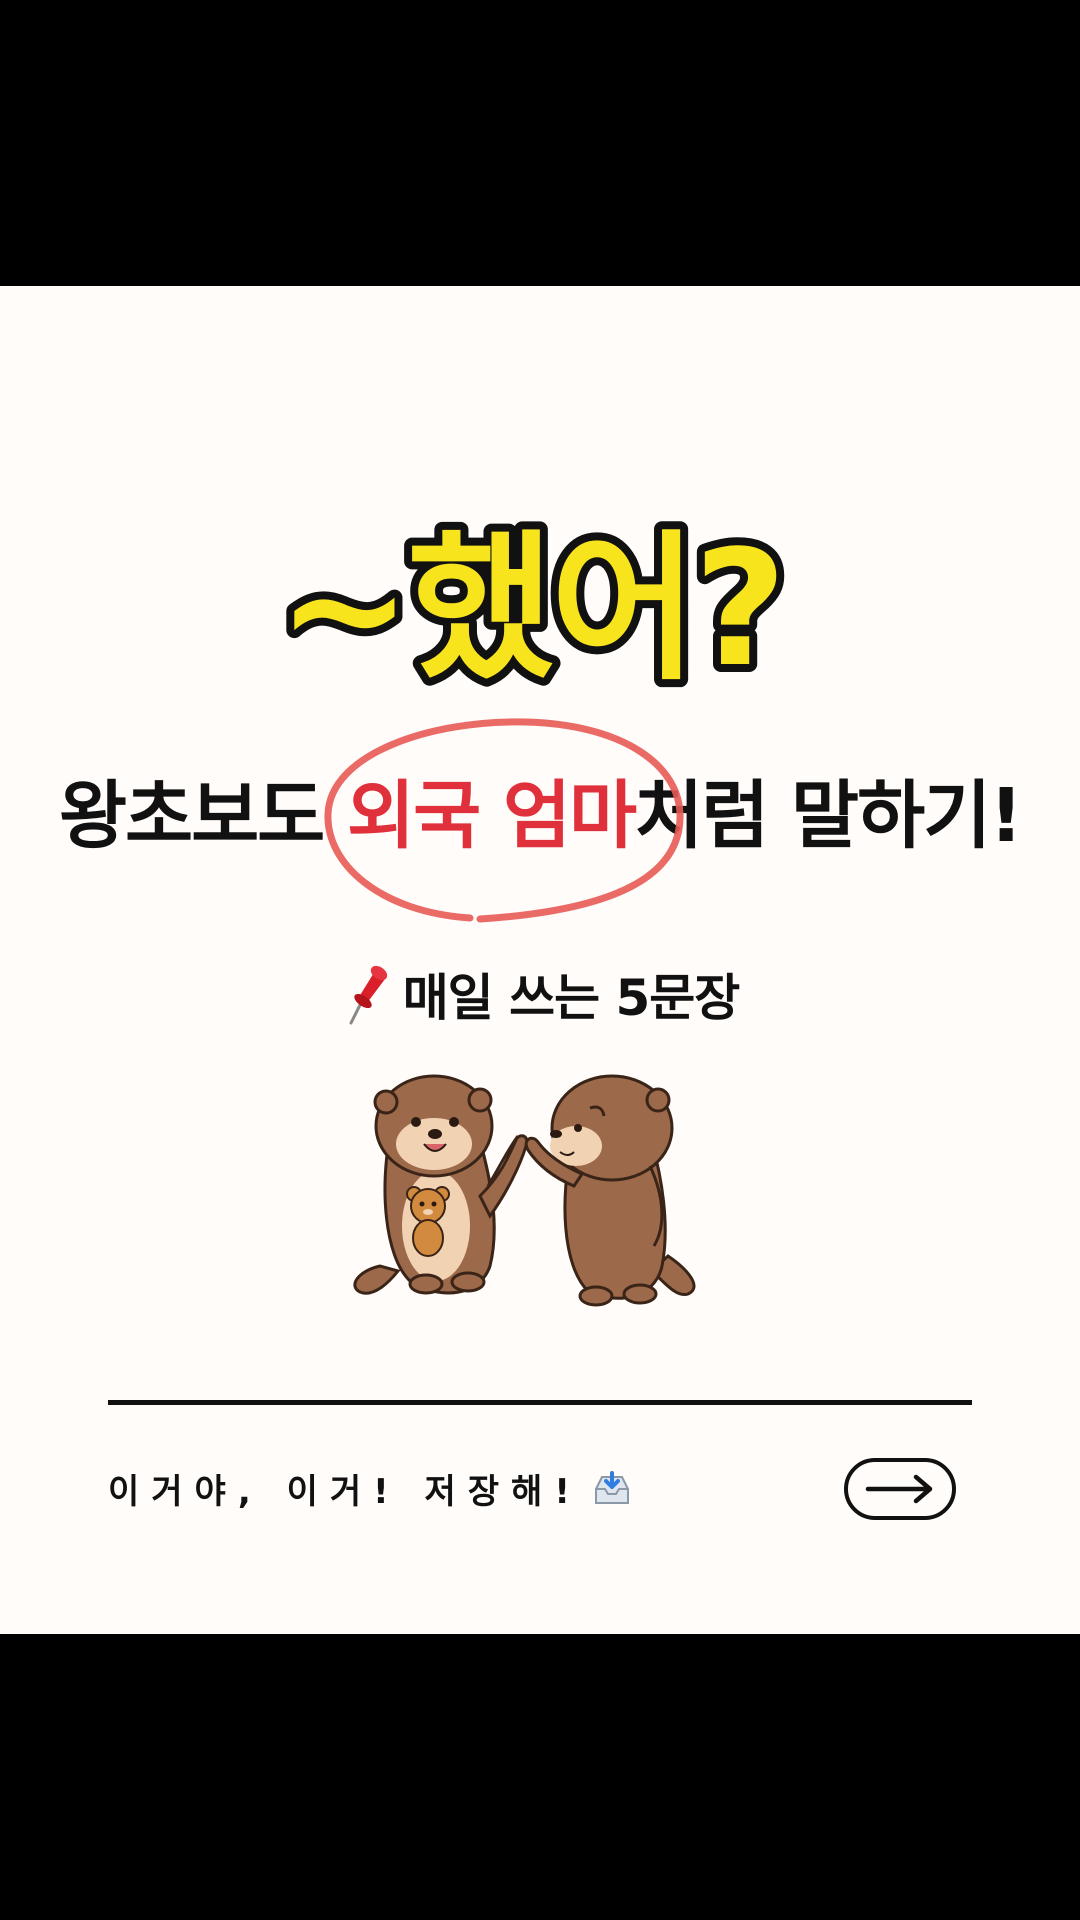 This screenshot has height=1920, width=1080. Describe the element at coordinates (611, 1487) in the screenshot. I see `inbox-tray-icon` at that location.